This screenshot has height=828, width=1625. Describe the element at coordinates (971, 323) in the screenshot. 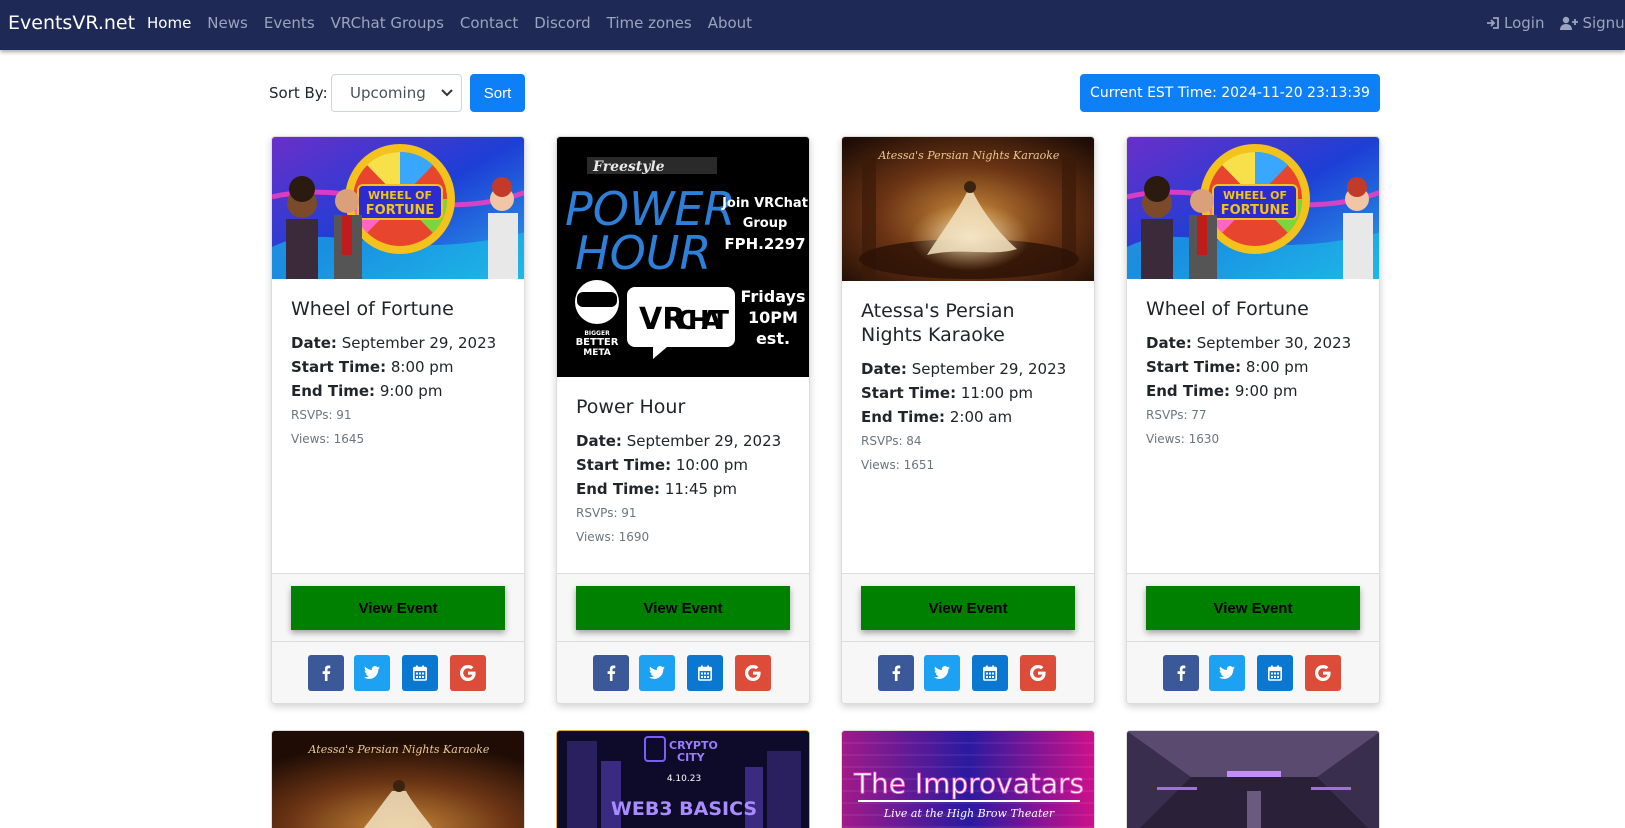

I see `event-title: Atessa's Persian Nights Karaoke` at that location.